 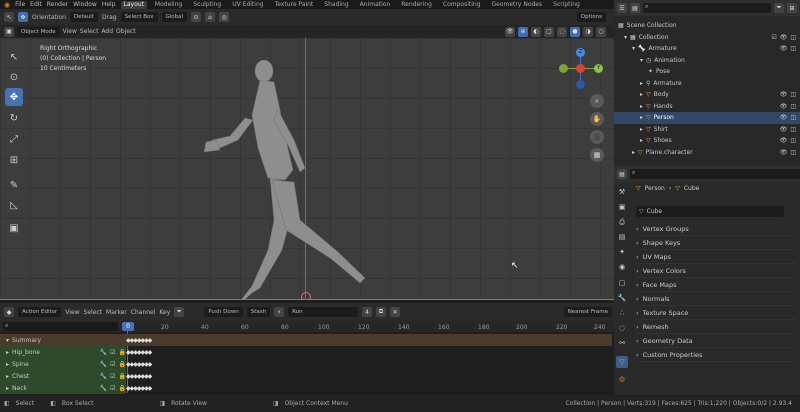 I want to click on outliner-item-pose: ✦ Pose, so click(x=707, y=72).